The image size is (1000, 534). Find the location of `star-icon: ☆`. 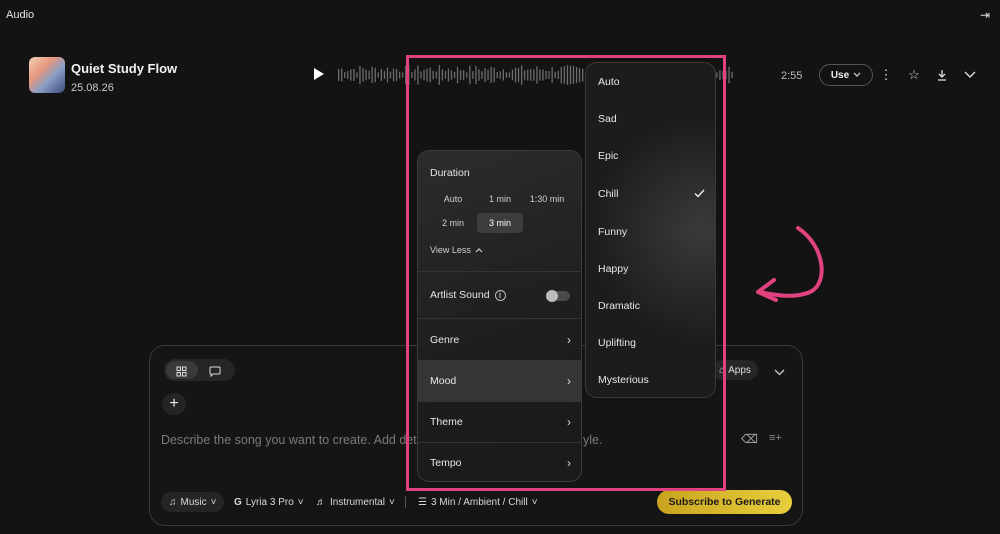

star-icon: ☆ is located at coordinates (914, 75).